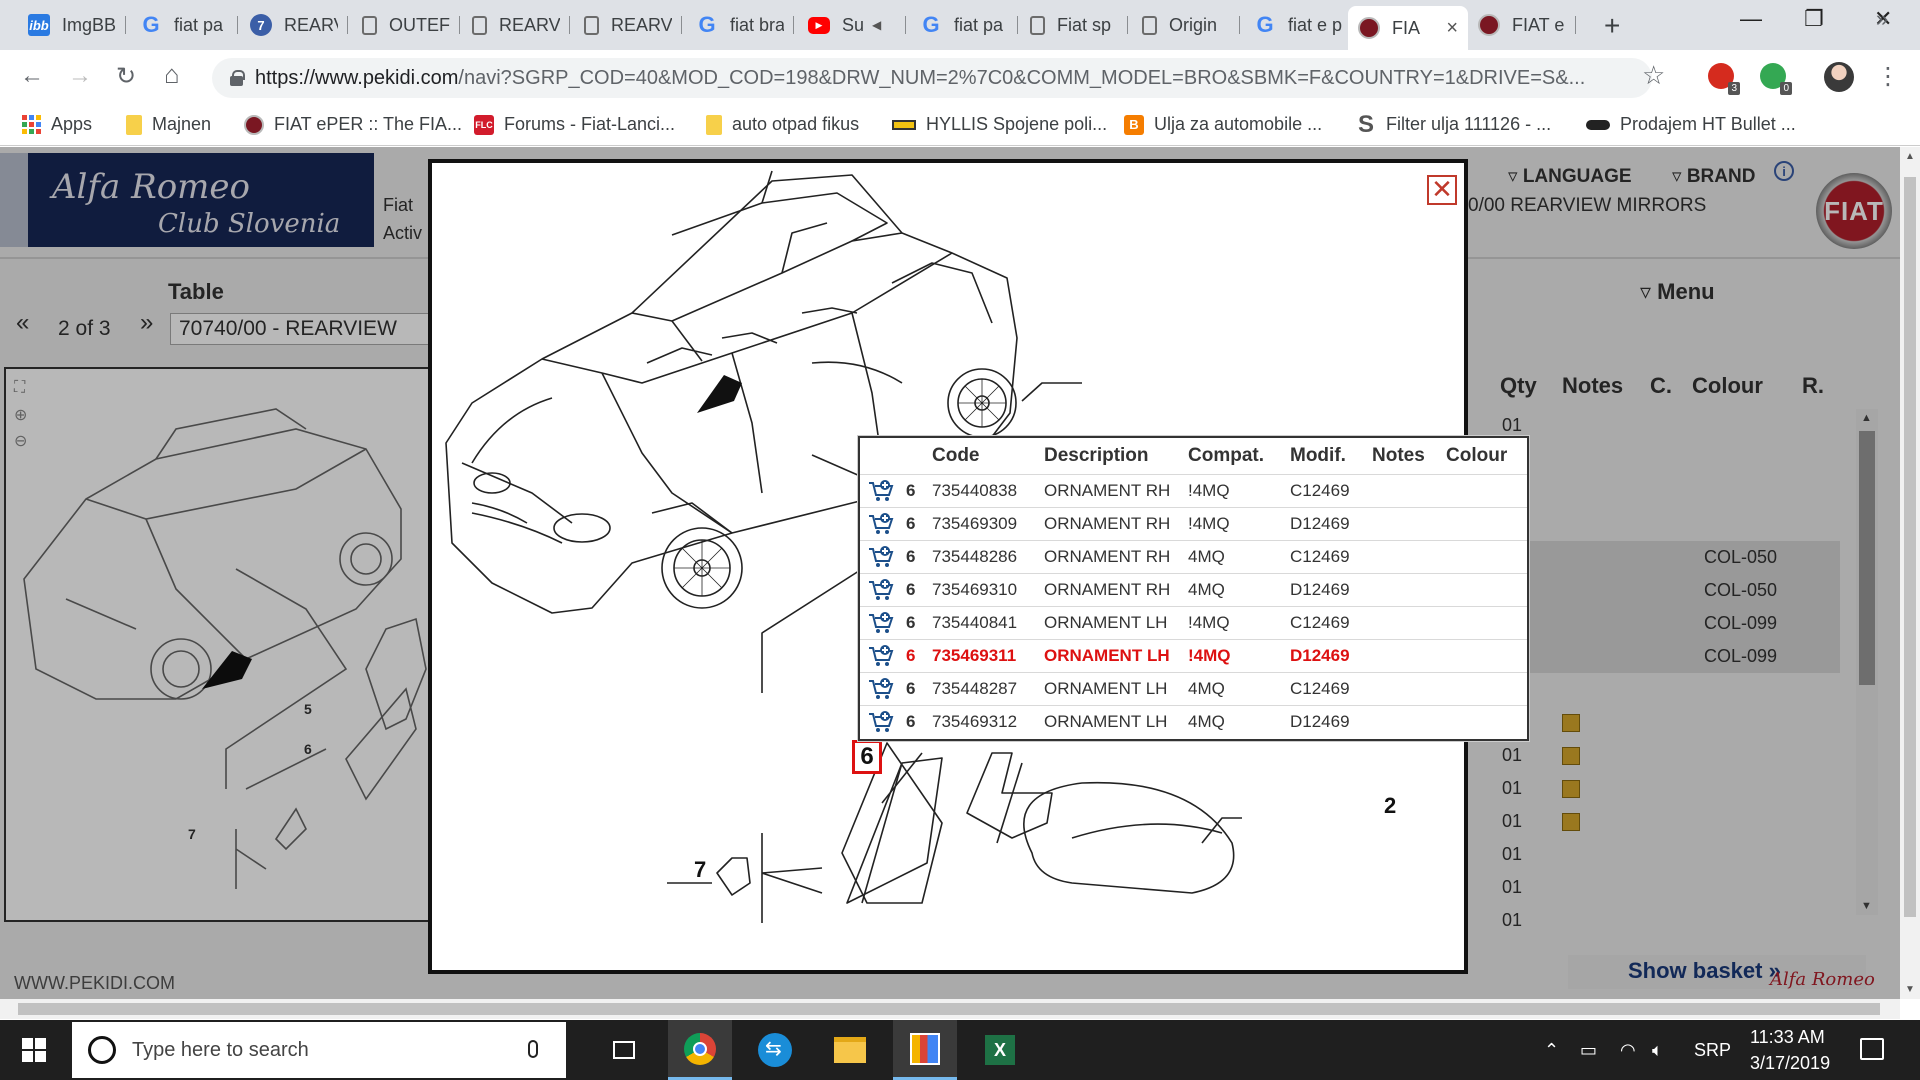  What do you see at coordinates (1193, 523) in the screenshot?
I see `parts-row: 6 735469309 ORNAMENT RH !4MQ D12469` at bounding box center [1193, 523].